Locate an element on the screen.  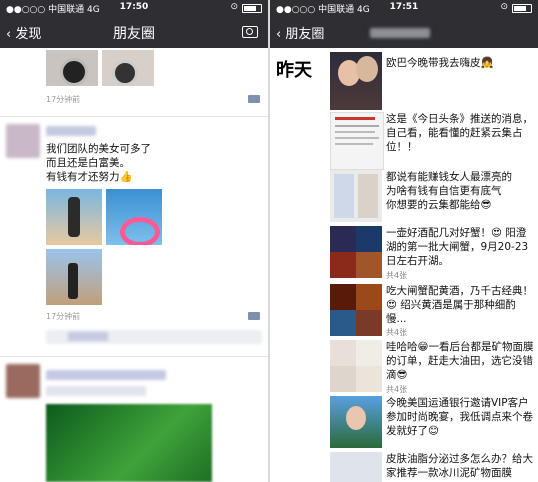
status-bar: ●●○○○ 中国联通 4G 17:51 ⊙ is located at coordinates (404, 8).